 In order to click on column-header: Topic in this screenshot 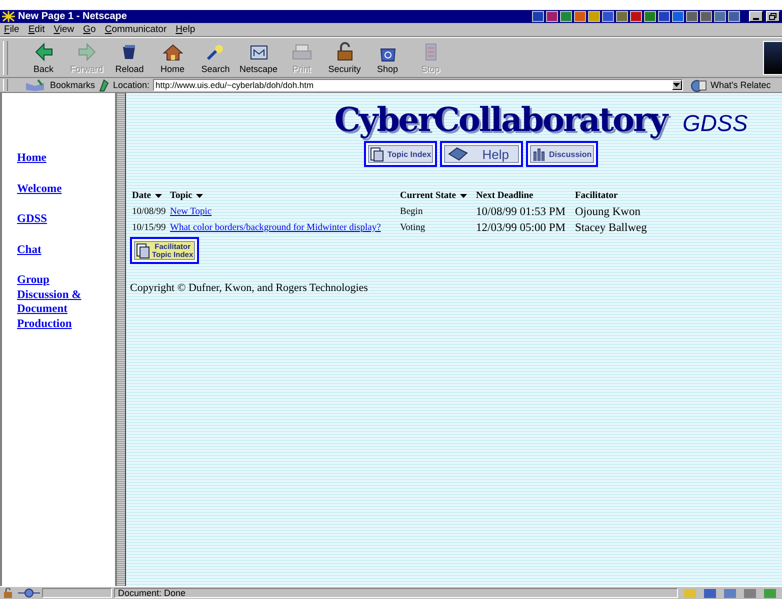, I will do `click(181, 196)`.